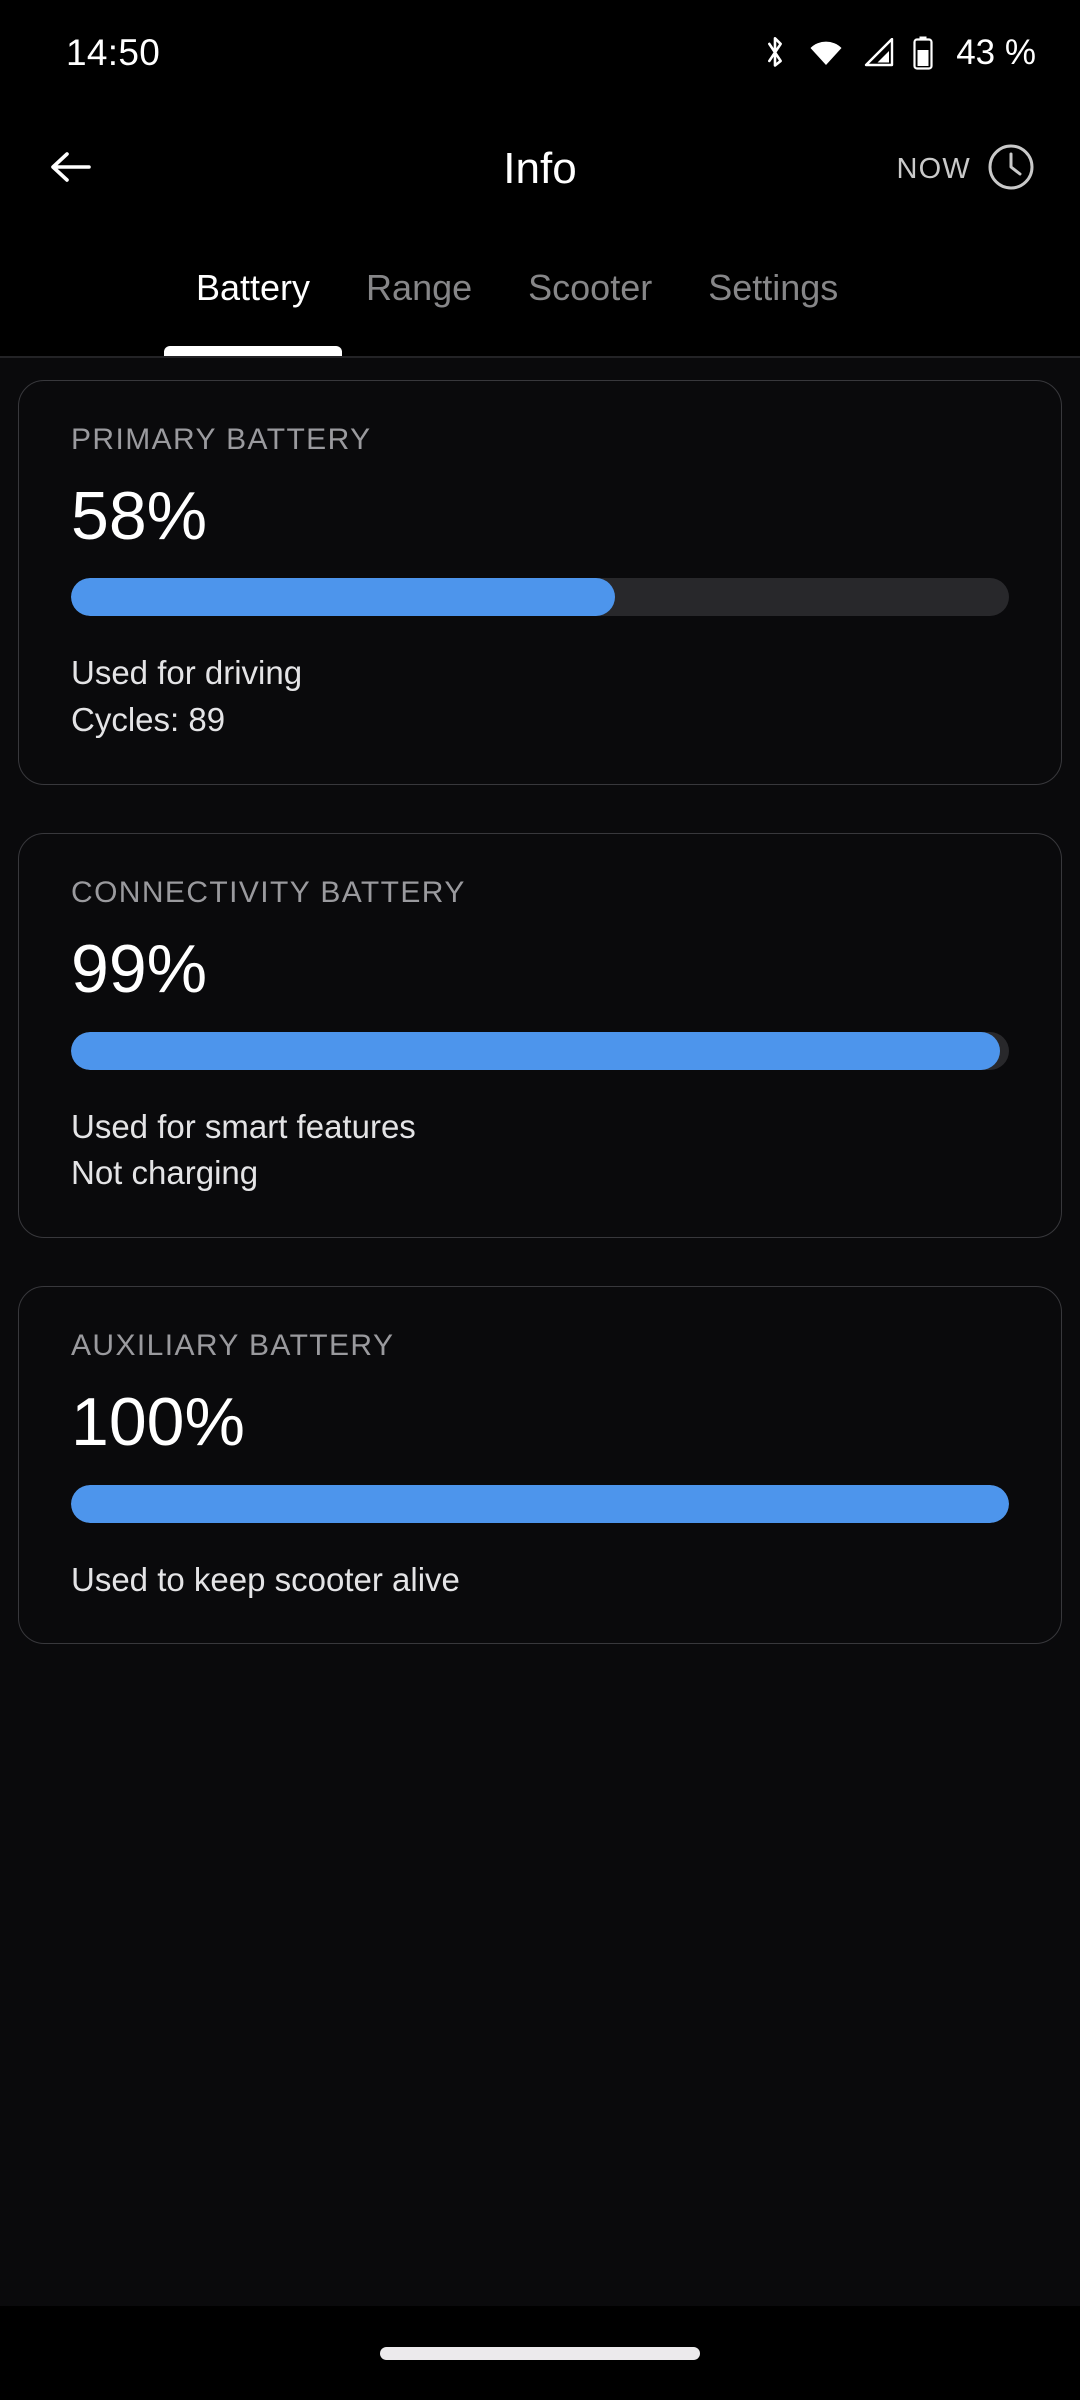  I want to click on system-navigation-bar, so click(540, 2353).